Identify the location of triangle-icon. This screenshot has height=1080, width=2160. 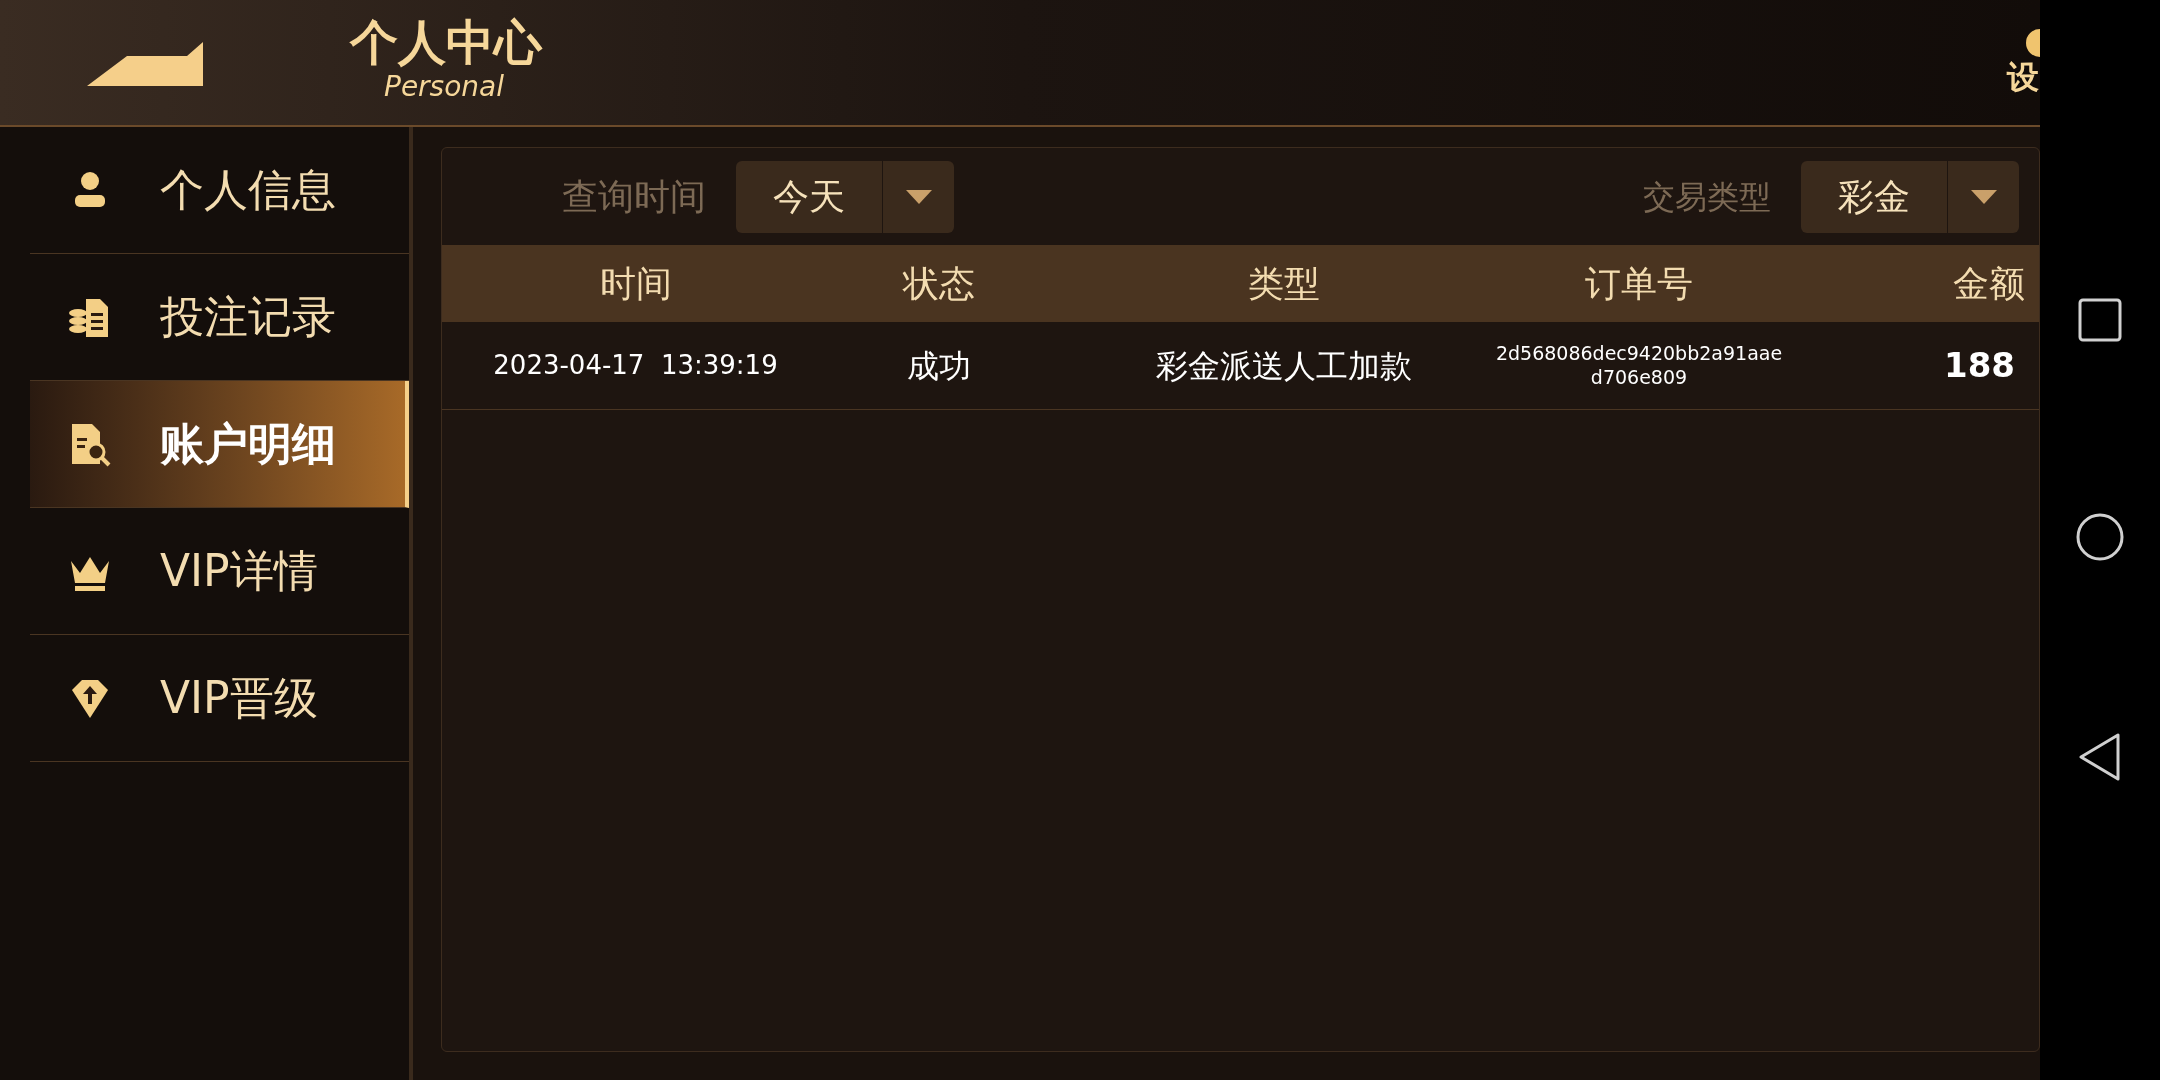
(2100, 757).